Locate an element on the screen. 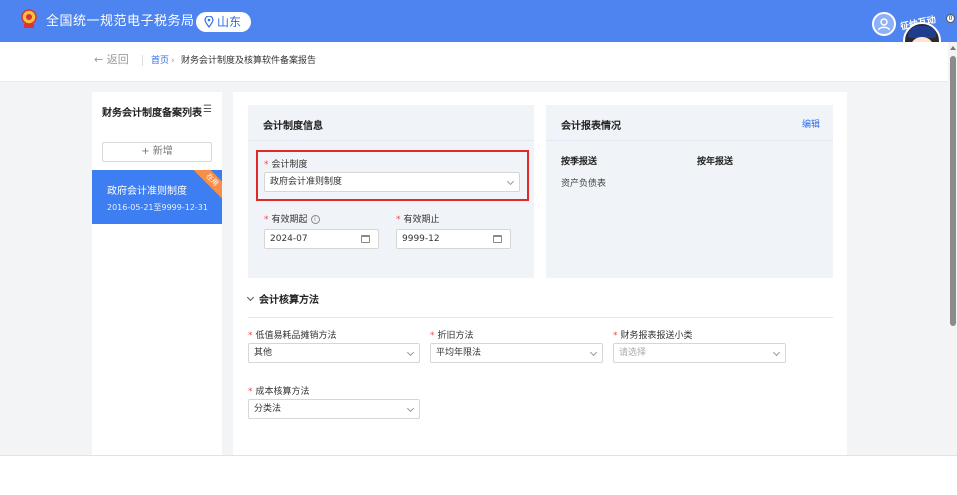  cost-method-select: 分类法 is located at coordinates (334, 409).